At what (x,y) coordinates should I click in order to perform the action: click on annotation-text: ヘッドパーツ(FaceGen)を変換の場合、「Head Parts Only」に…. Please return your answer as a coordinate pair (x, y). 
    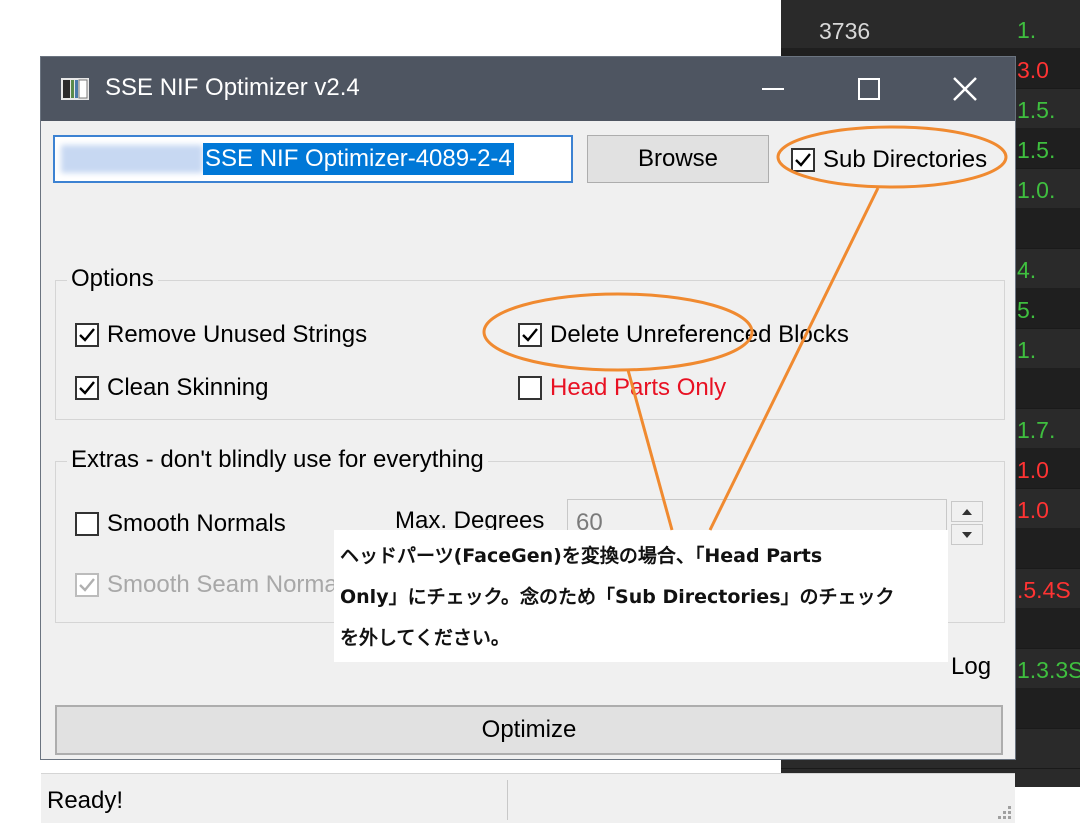
    Looking at the image, I should click on (643, 597).